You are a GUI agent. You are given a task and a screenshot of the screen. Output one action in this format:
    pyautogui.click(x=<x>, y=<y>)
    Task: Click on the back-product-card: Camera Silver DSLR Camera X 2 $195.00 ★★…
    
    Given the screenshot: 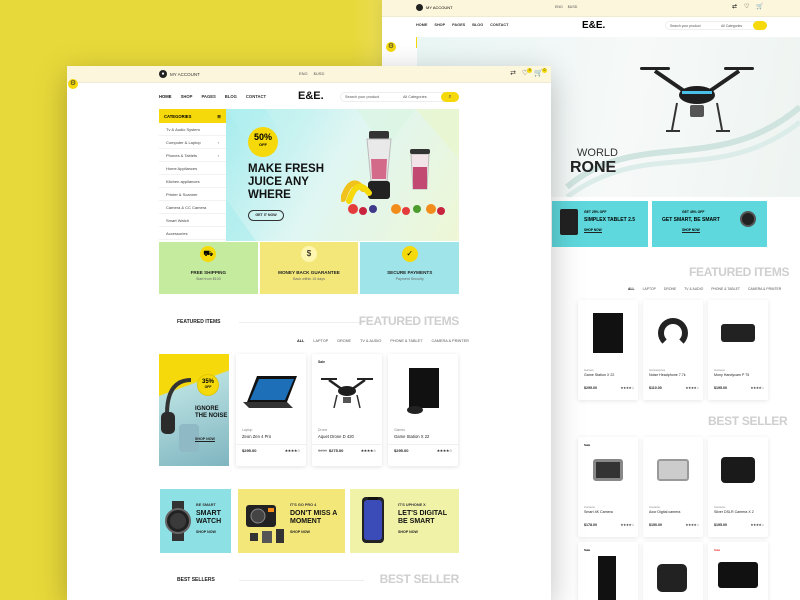 What is the action you would take?
    pyautogui.click(x=738, y=487)
    